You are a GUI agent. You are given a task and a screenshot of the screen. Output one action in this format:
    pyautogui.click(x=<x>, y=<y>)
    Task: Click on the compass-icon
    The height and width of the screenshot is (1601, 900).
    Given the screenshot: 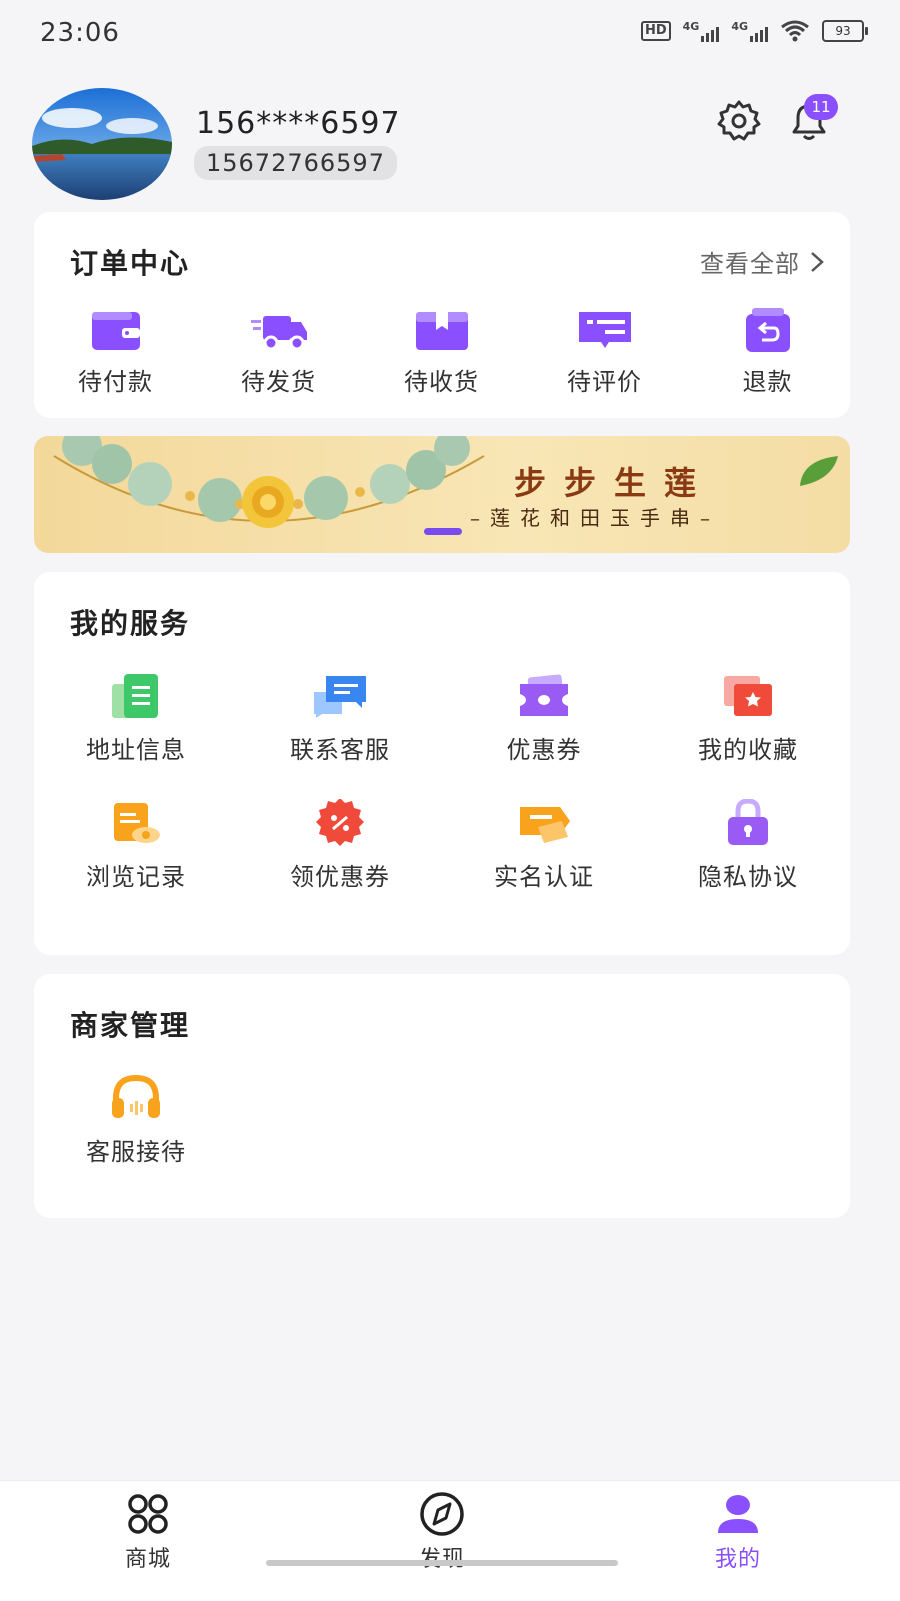 What is the action you would take?
    pyautogui.click(x=442, y=1514)
    